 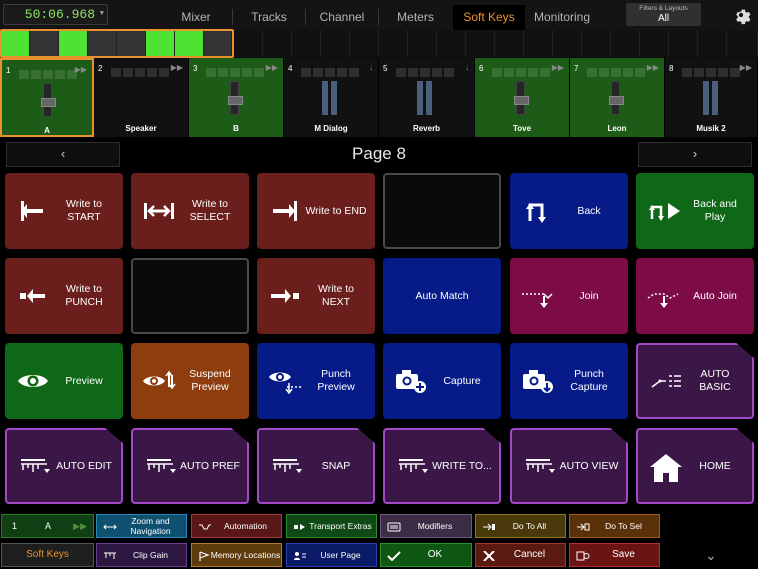 I want to click on write-to-next-key: Write to NEXT, so click(x=316, y=296).